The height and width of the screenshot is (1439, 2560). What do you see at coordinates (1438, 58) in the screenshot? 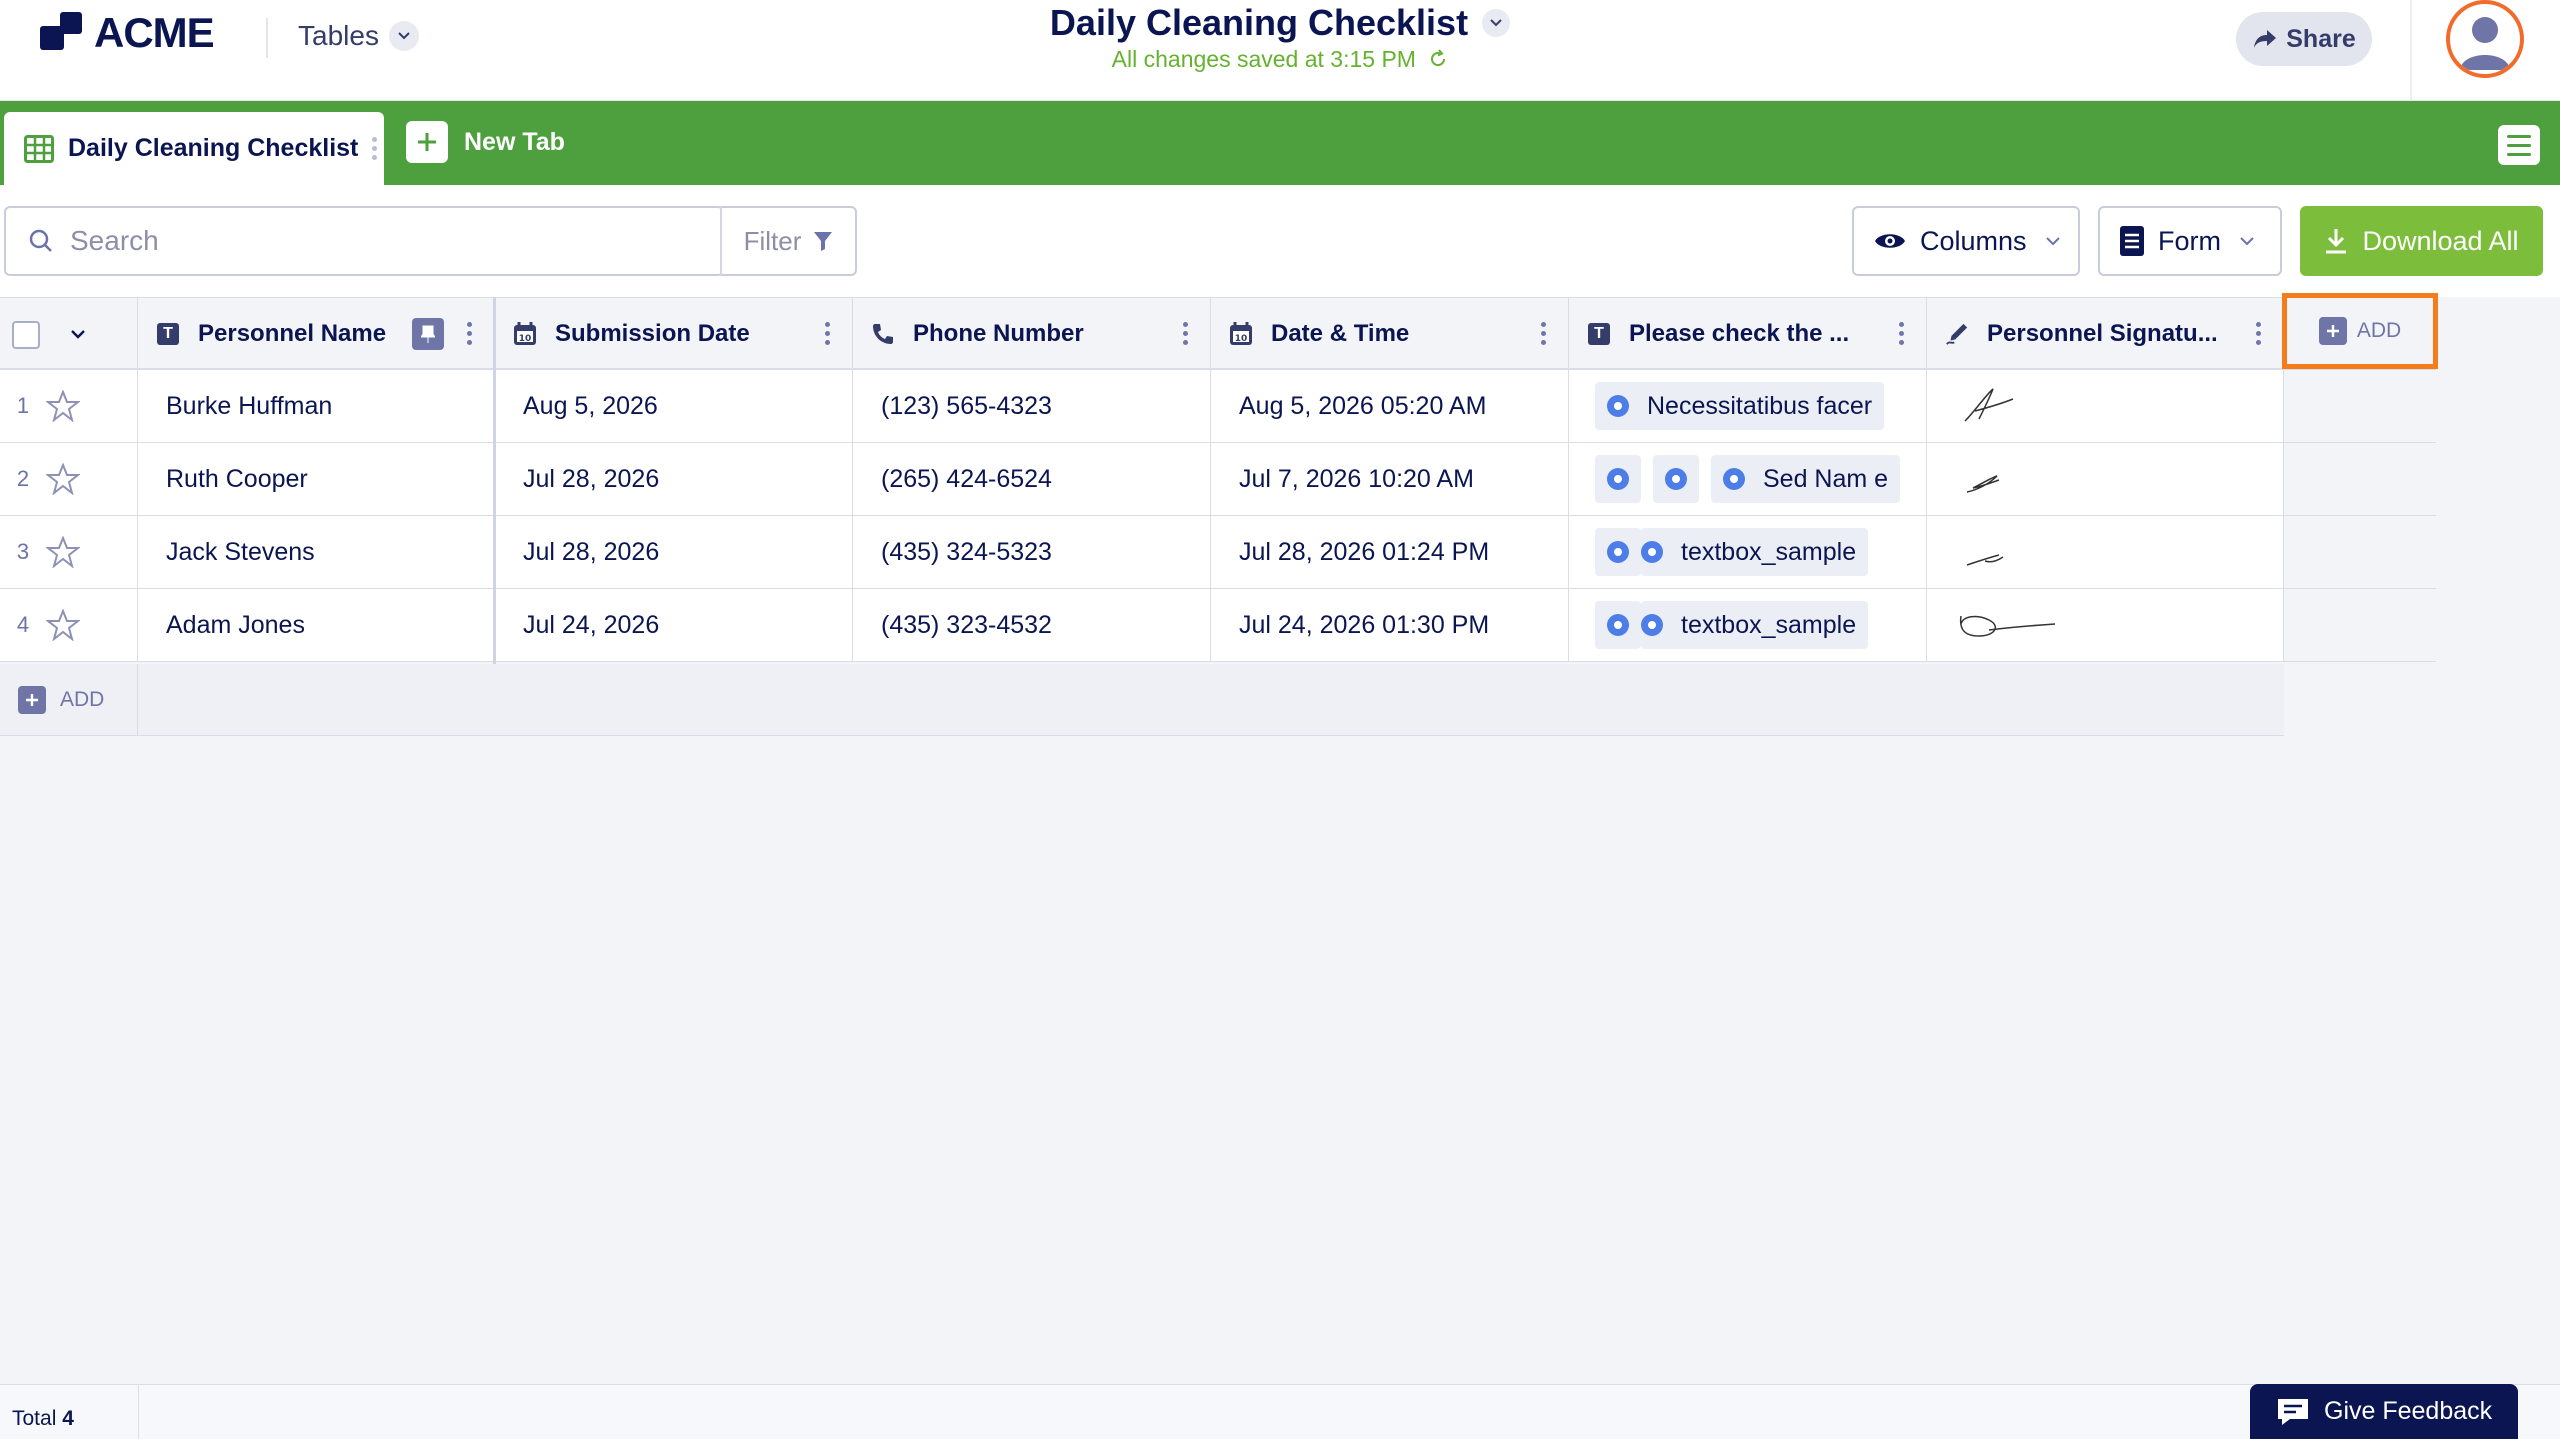
I see `refresh-icon` at bounding box center [1438, 58].